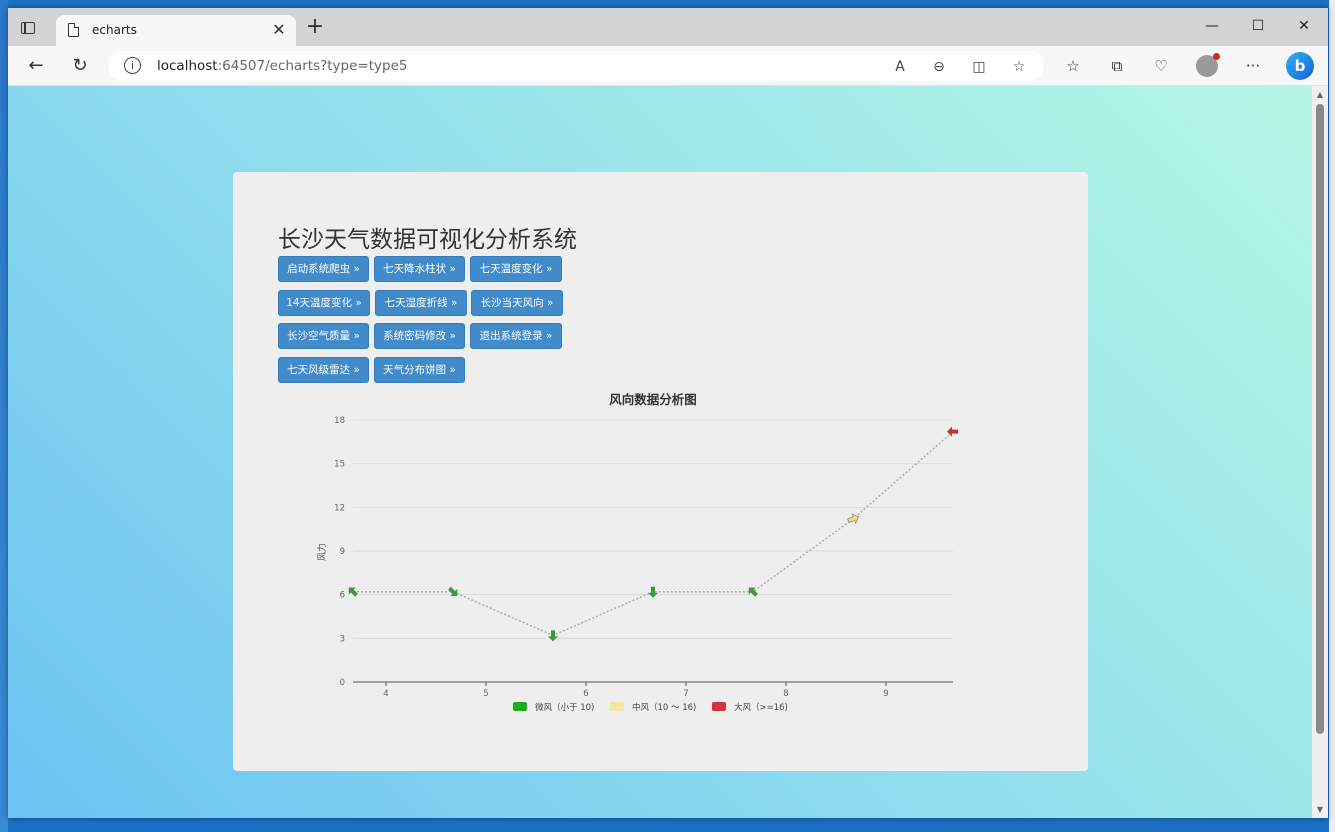 This screenshot has height=832, width=1335. Describe the element at coordinates (516, 269) in the screenshot. I see `btn-seven-day-temp: 七天温度变化 »` at that location.